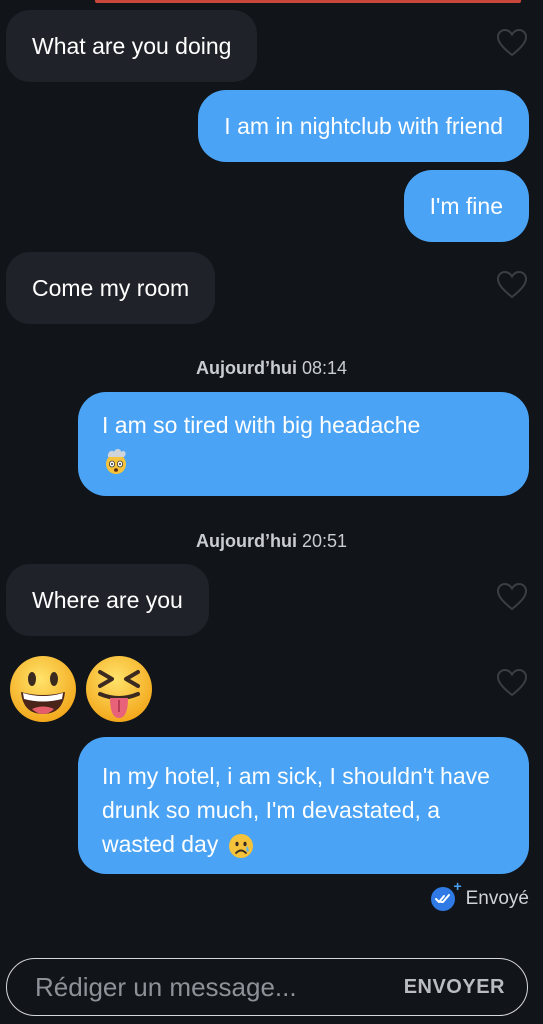 Image resolution: width=543 pixels, height=1024 pixels. I want to click on send-button: ENVOYER, so click(454, 987).